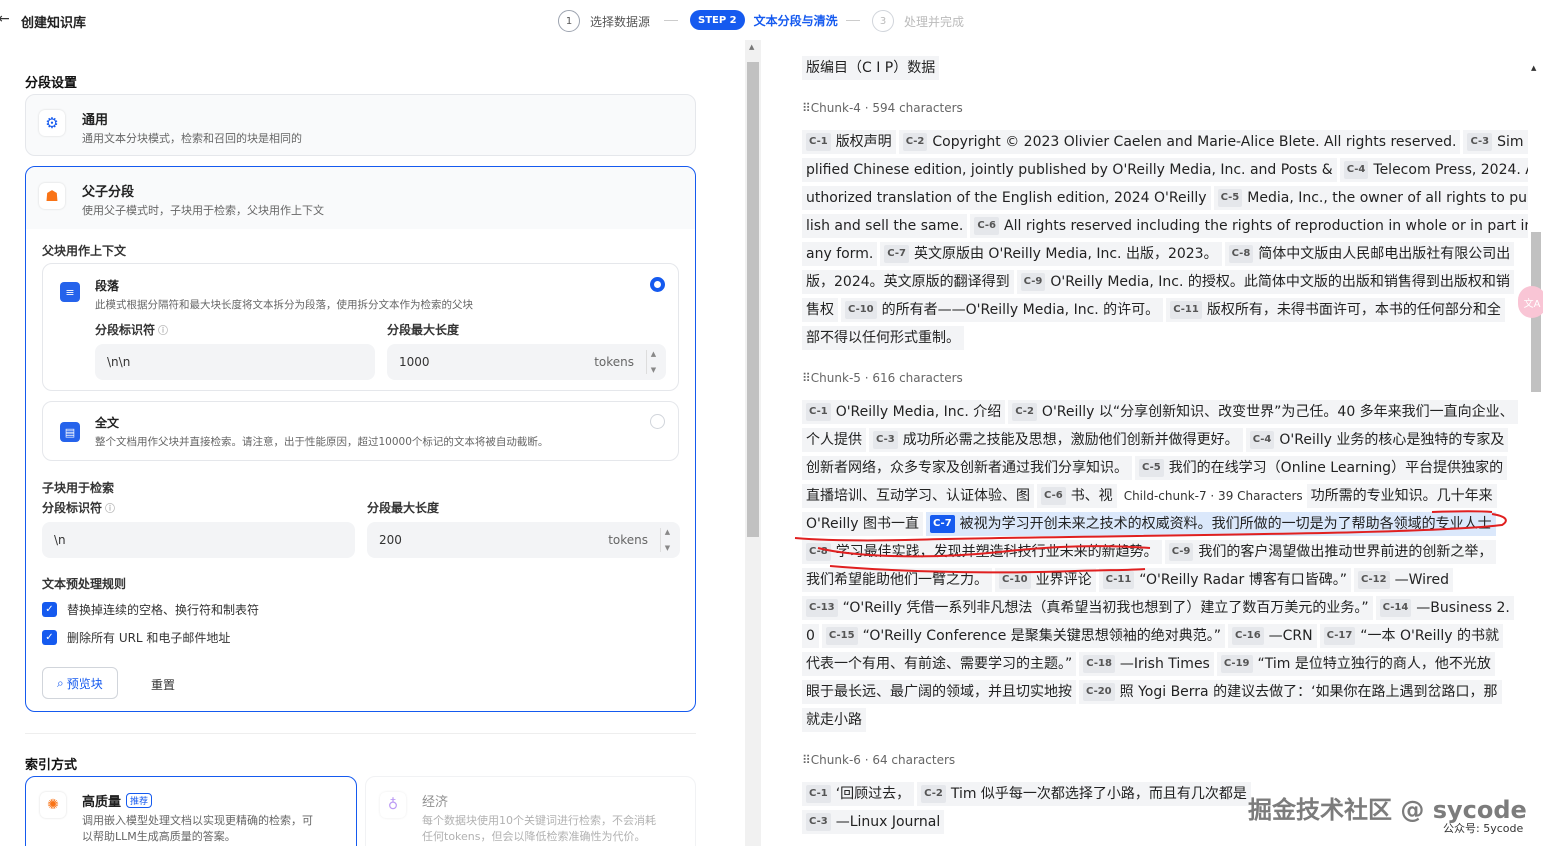 The height and width of the screenshot is (846, 1543). What do you see at coordinates (1157, 720) in the screenshot?
I see `preview-line: 就走小路` at bounding box center [1157, 720].